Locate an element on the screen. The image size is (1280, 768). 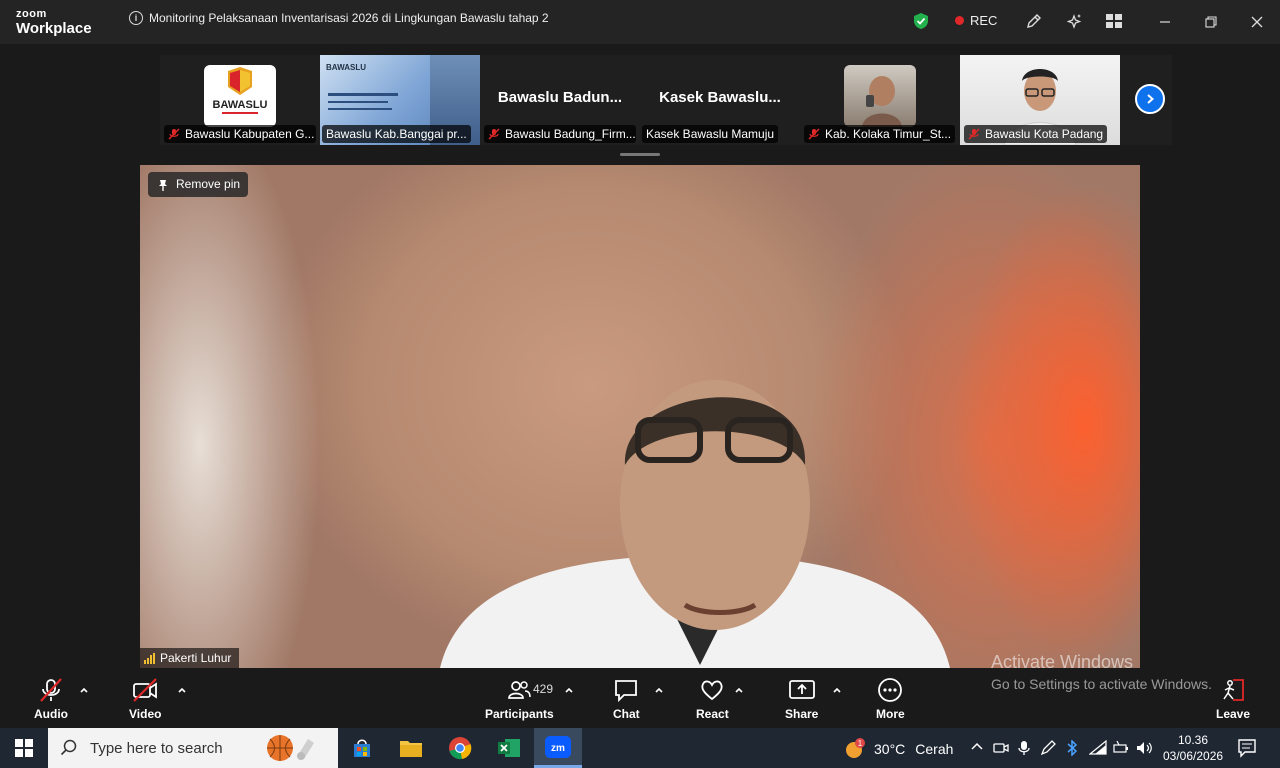
chat-options-chevron-icon is located at coordinates (659, 690).